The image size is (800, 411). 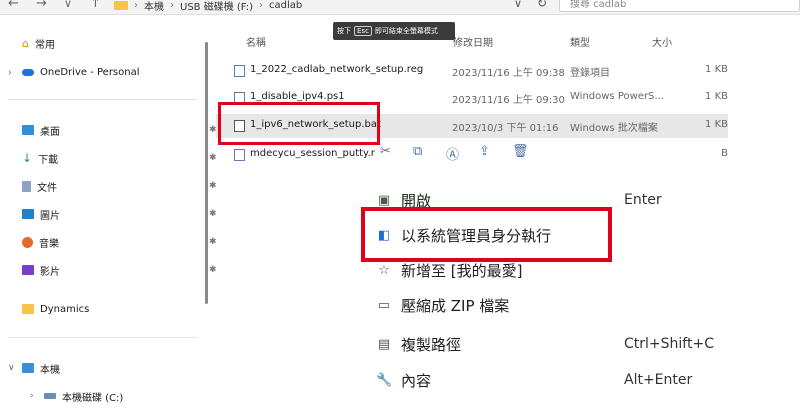 What do you see at coordinates (256, 41) in the screenshot?
I see `column-header-name: 名稱` at bounding box center [256, 41].